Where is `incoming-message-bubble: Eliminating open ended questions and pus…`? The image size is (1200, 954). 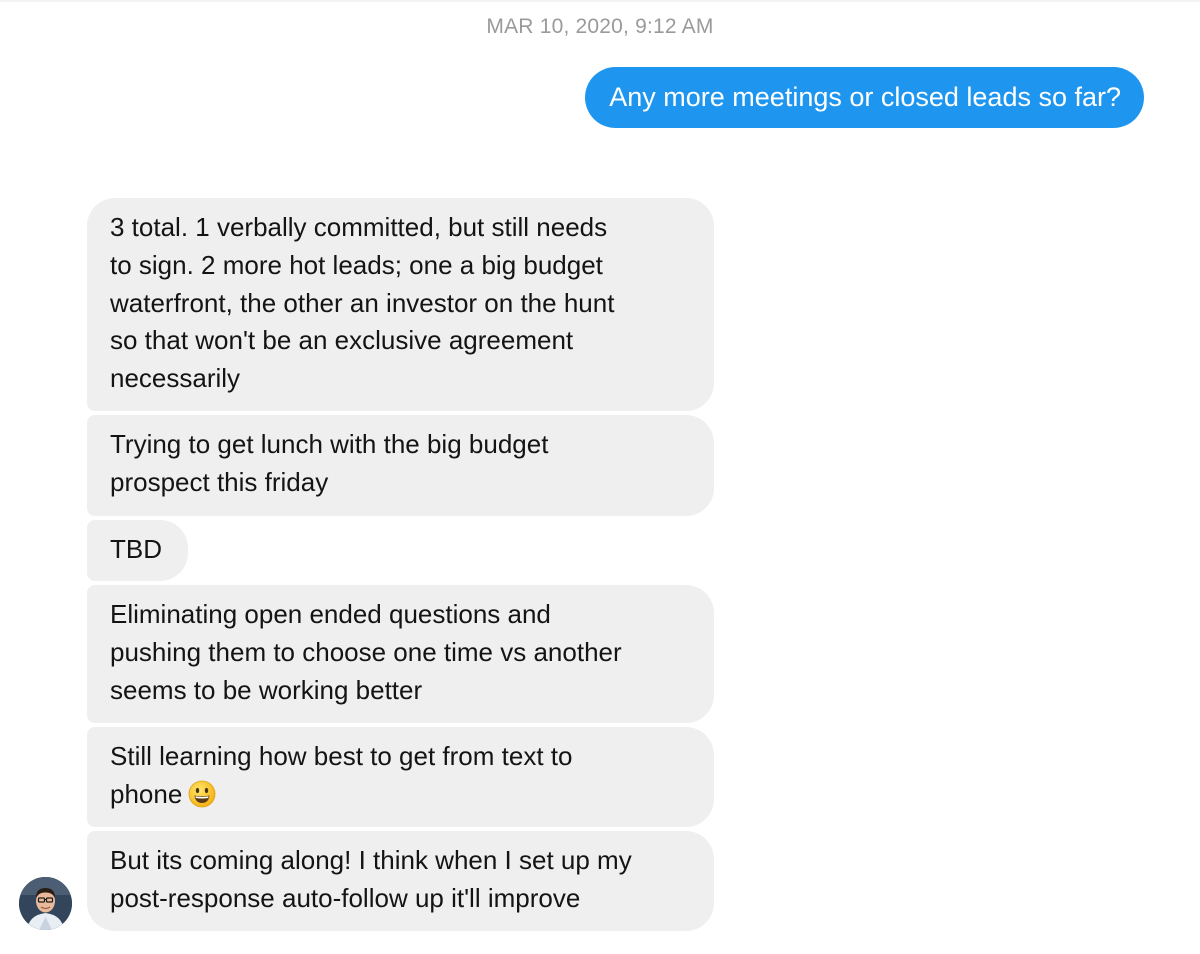
incoming-message-bubble: Eliminating open ended questions and pus… is located at coordinates (400, 654).